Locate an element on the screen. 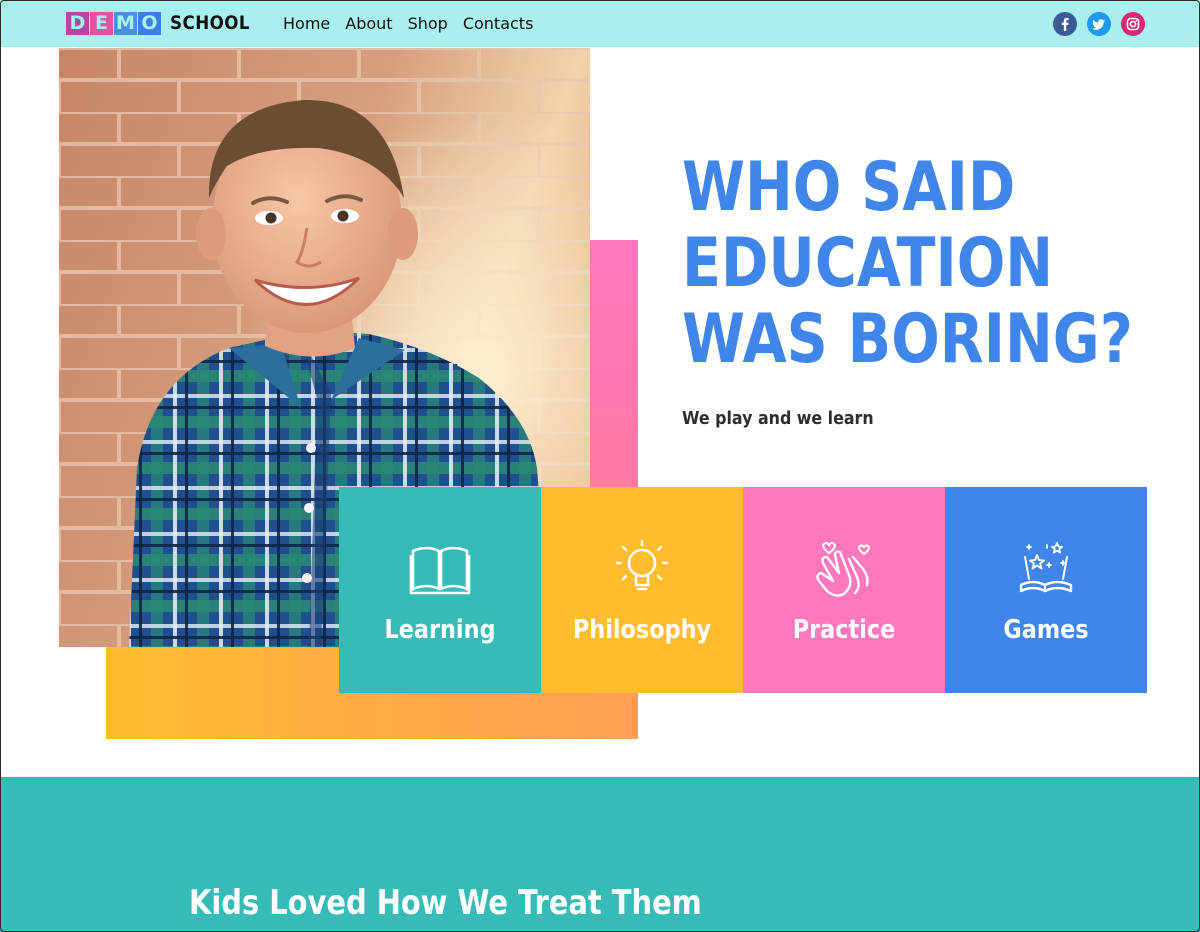  top-nav: D E M O SCHOOL Home About Shop Contacts is located at coordinates (600, 23).